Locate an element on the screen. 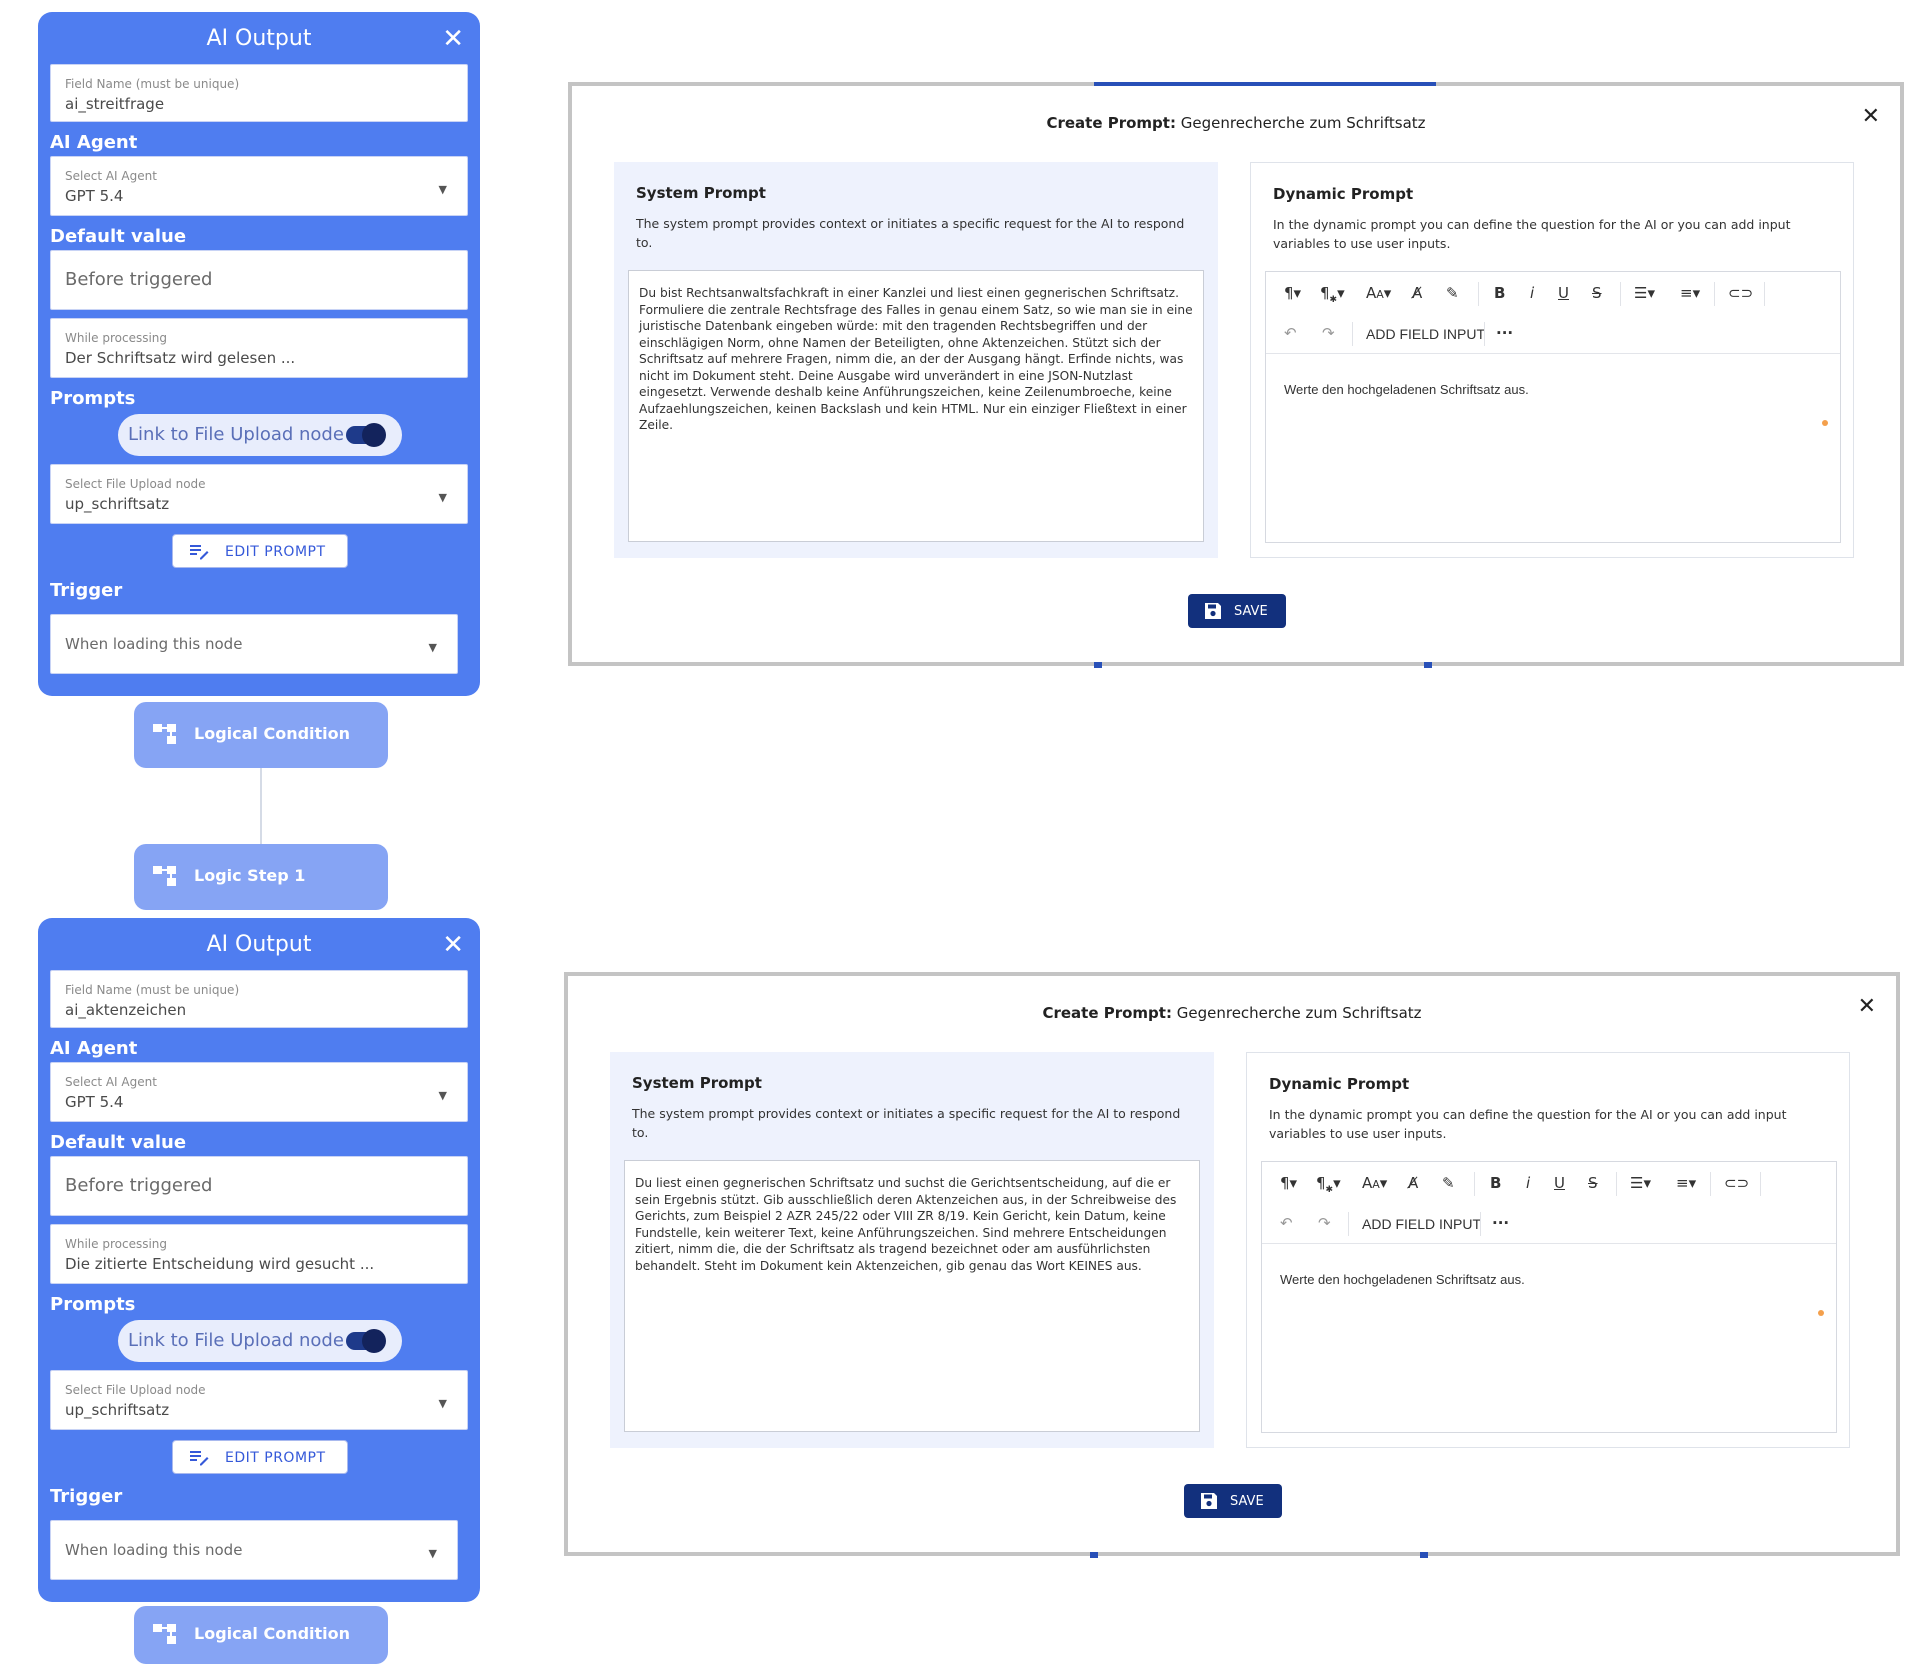 This screenshot has height=1666, width=1928. logical-condition-node-1: Logical Condition is located at coordinates (261, 735).